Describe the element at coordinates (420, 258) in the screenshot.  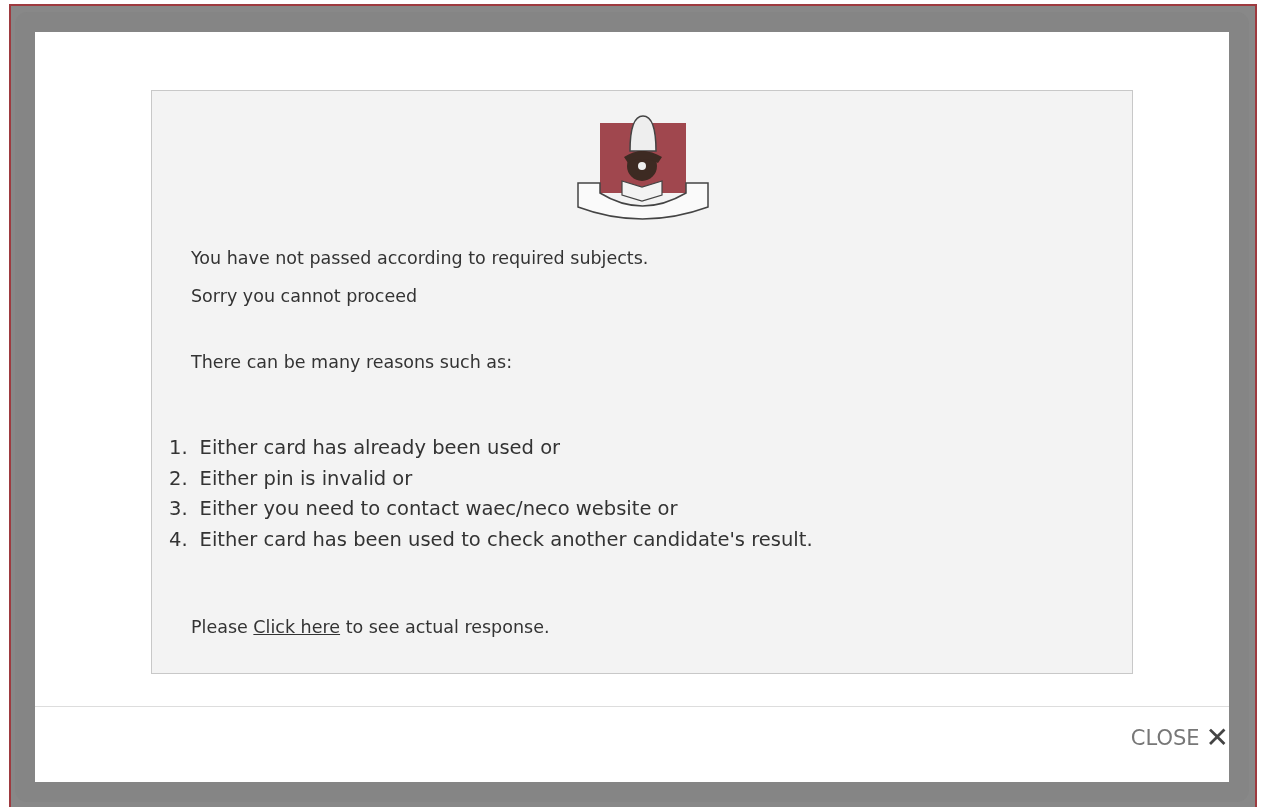
I see `message-text: You have not passed according to required subjects.` at that location.